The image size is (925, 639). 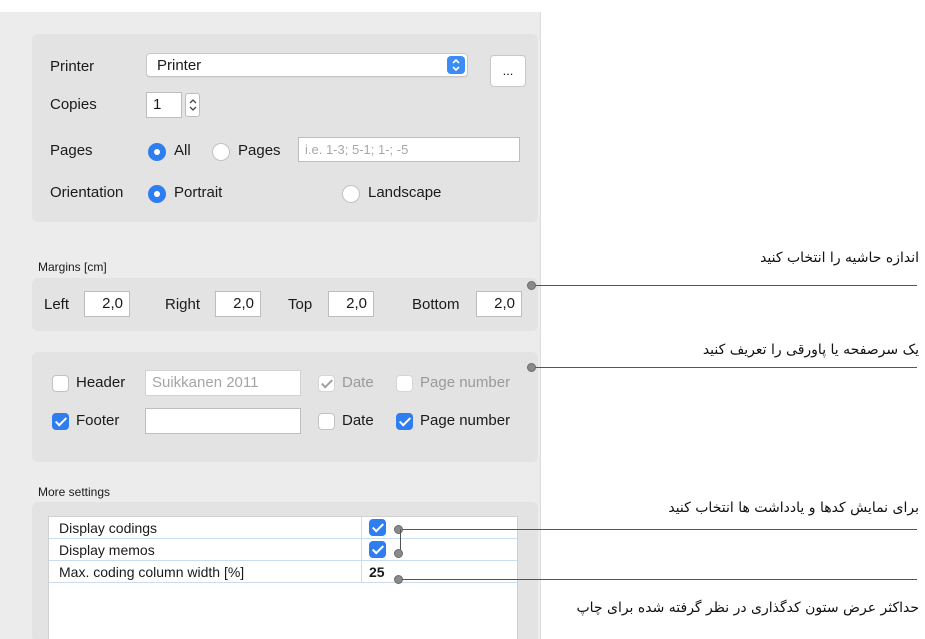 I want to click on row-name: Max. coding column width [%], so click(x=152, y=572).